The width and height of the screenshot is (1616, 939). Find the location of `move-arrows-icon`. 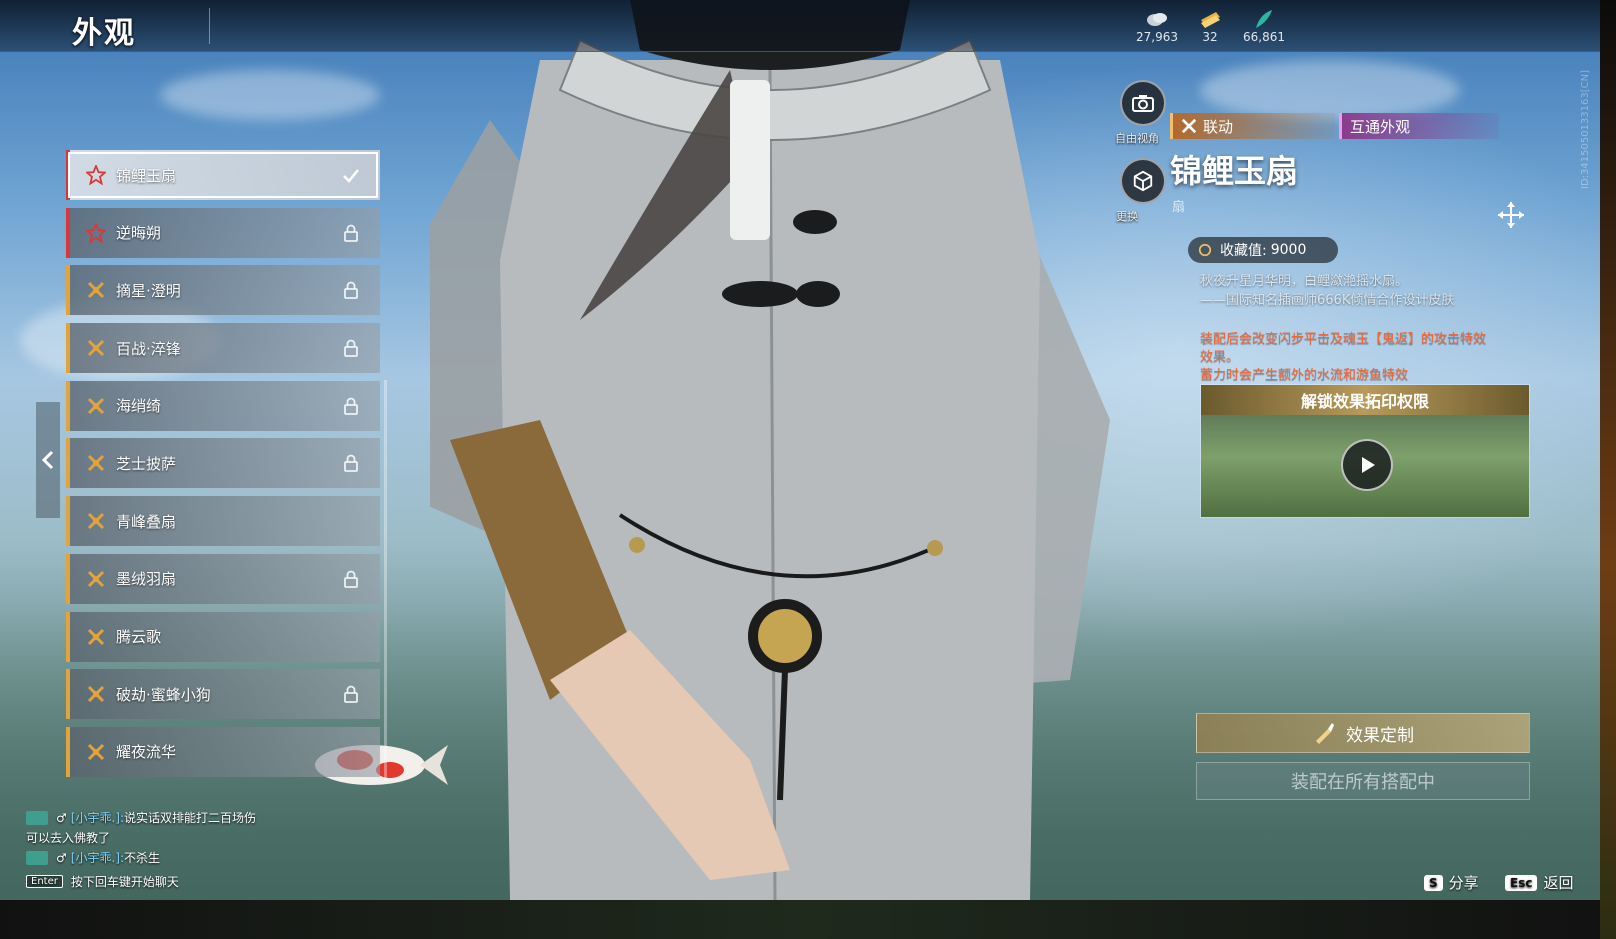

move-arrows-icon is located at coordinates (1511, 215).